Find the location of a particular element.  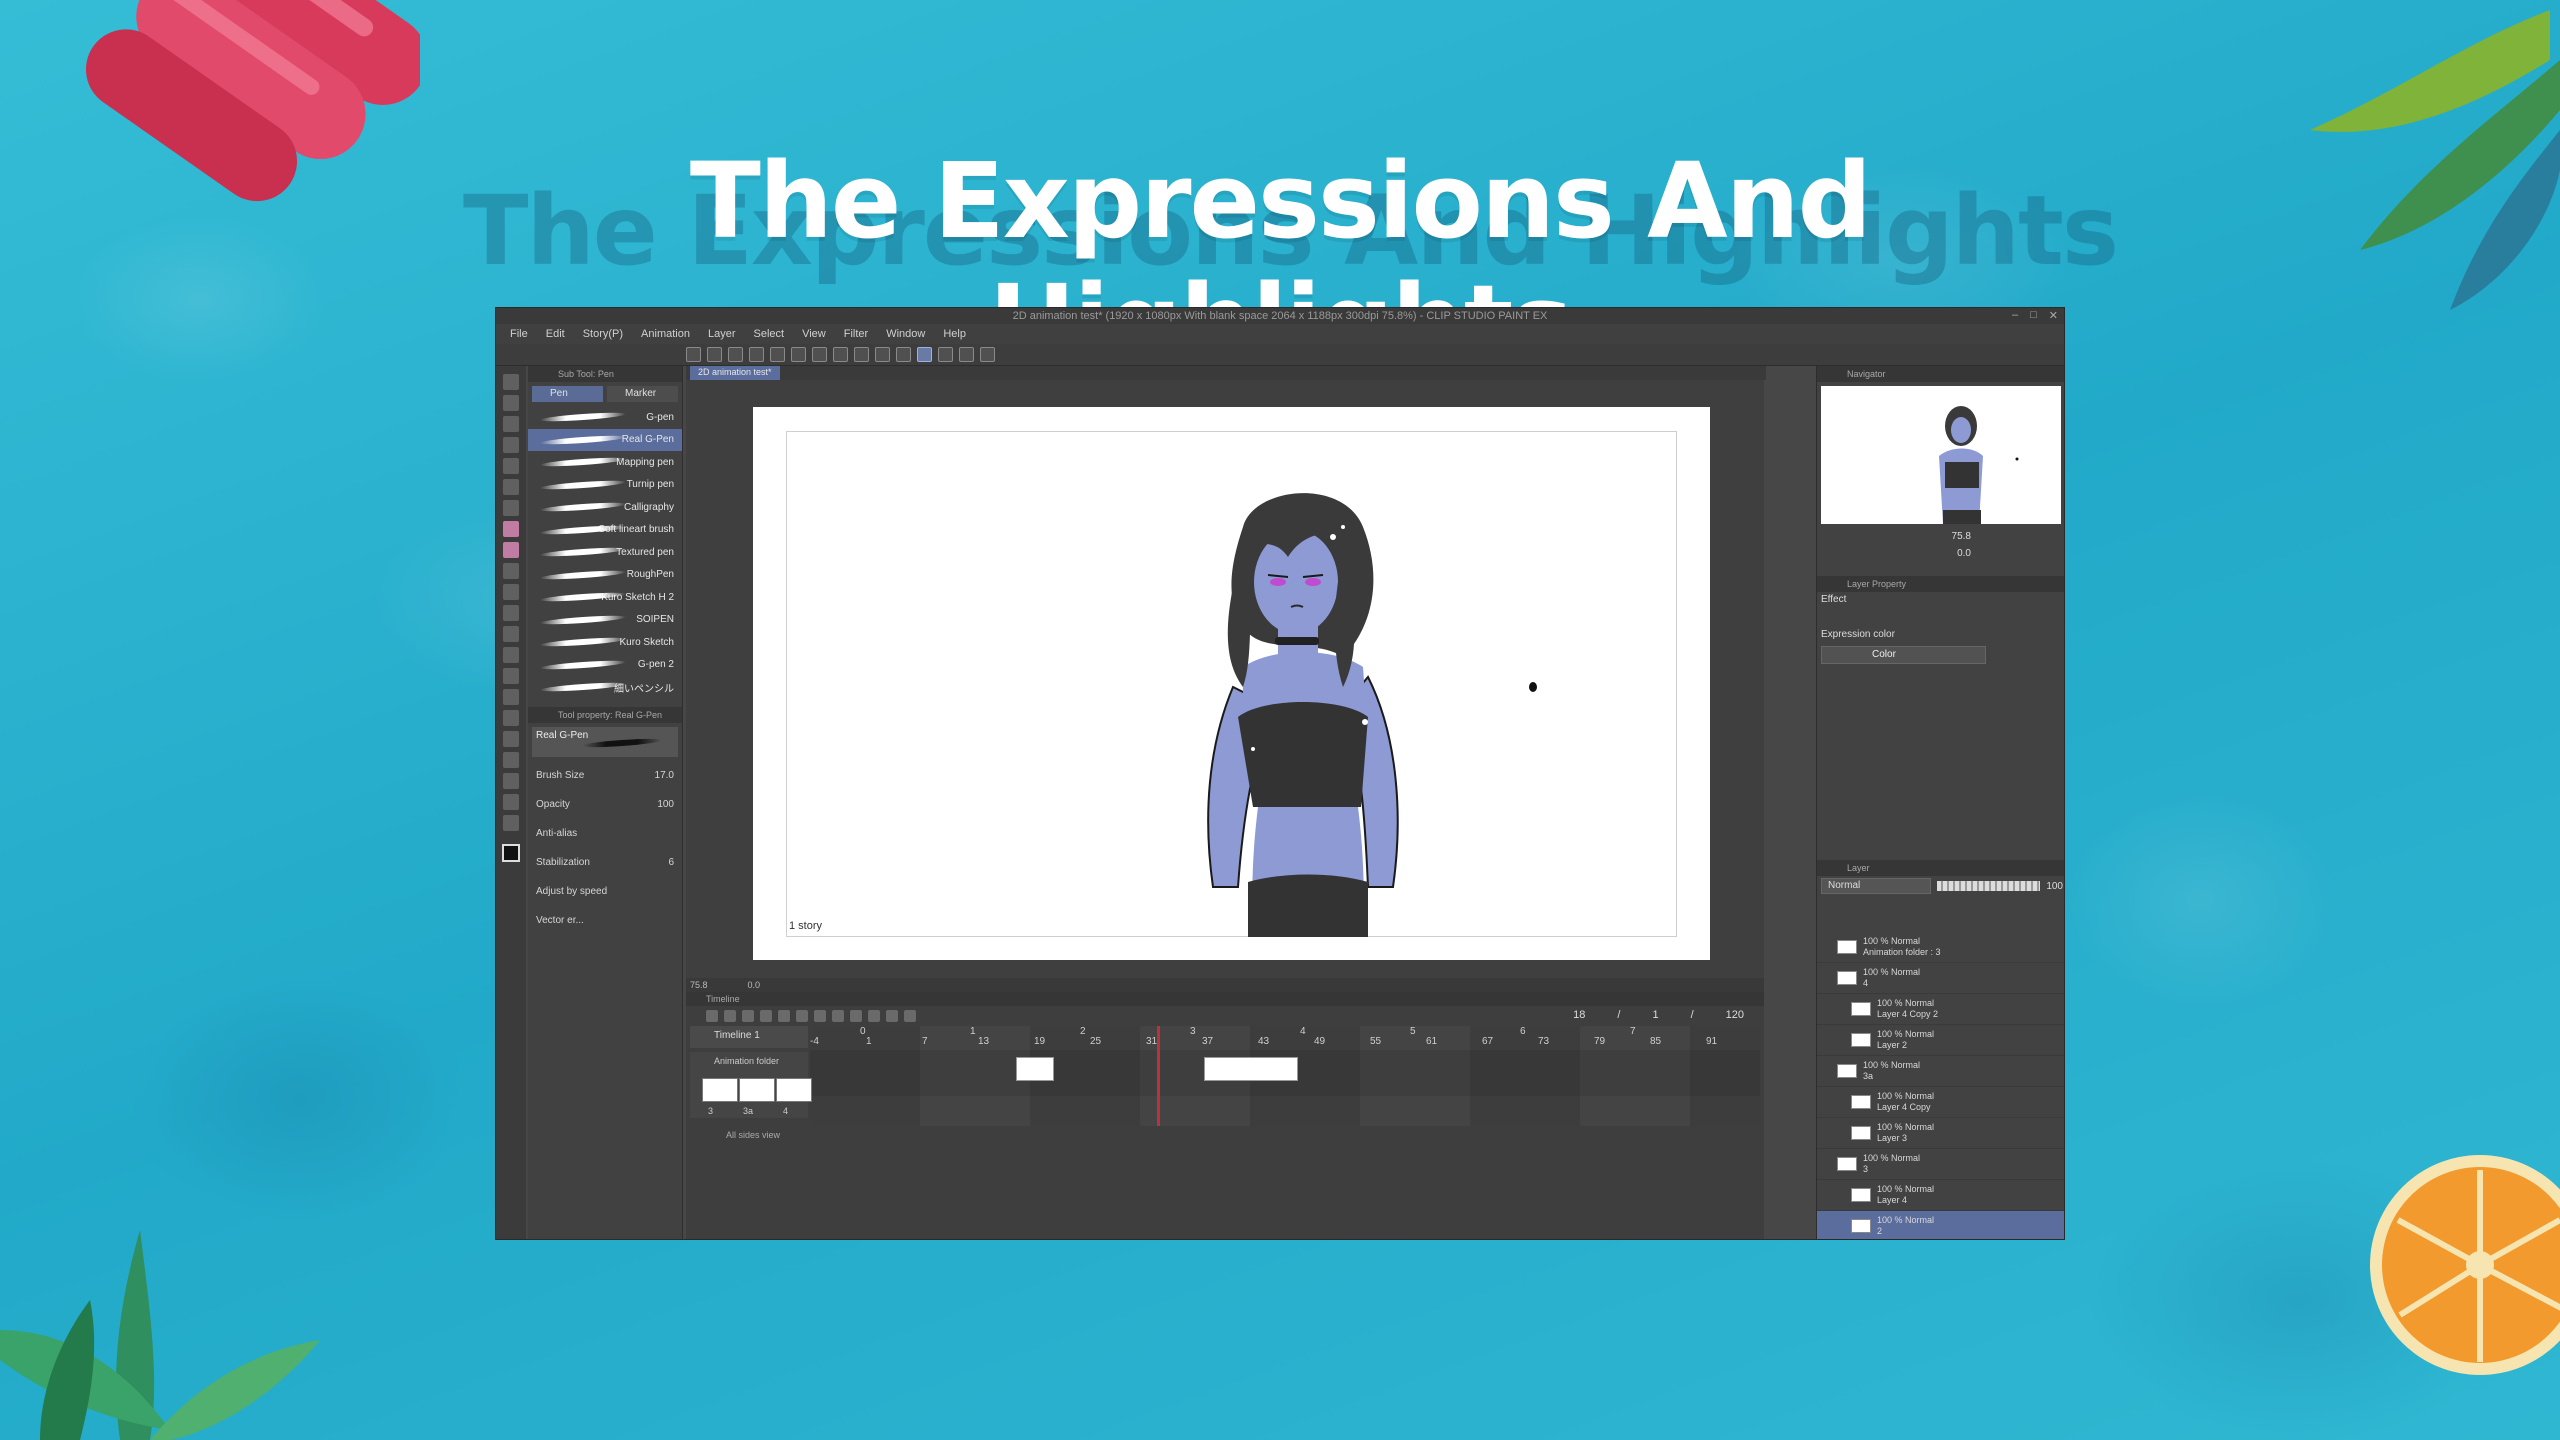

menu-window: Window is located at coordinates (905, 334).